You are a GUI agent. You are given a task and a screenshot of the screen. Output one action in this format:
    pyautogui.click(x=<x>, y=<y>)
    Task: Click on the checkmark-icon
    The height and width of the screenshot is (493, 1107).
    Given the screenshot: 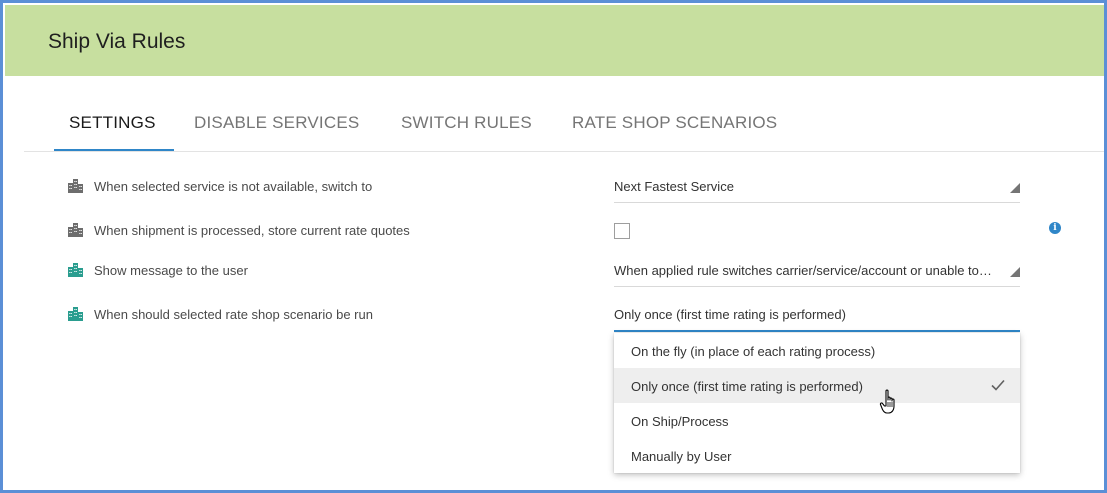 What is the action you would take?
    pyautogui.click(x=998, y=385)
    